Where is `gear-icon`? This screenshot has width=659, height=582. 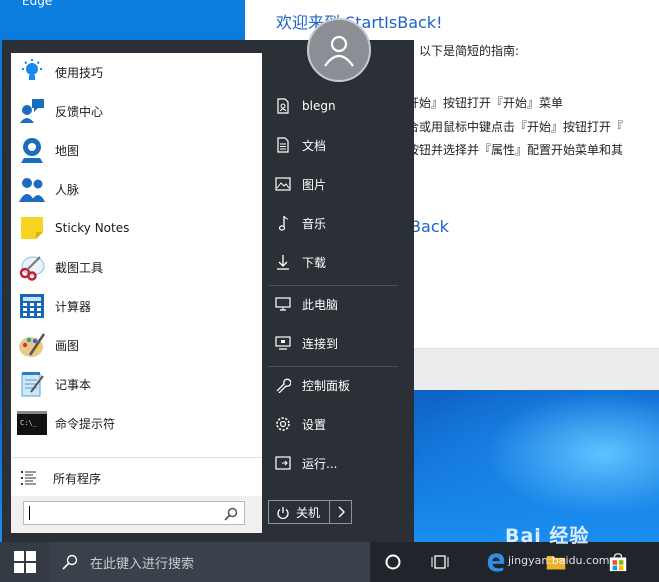
gear-icon is located at coordinates (283, 424).